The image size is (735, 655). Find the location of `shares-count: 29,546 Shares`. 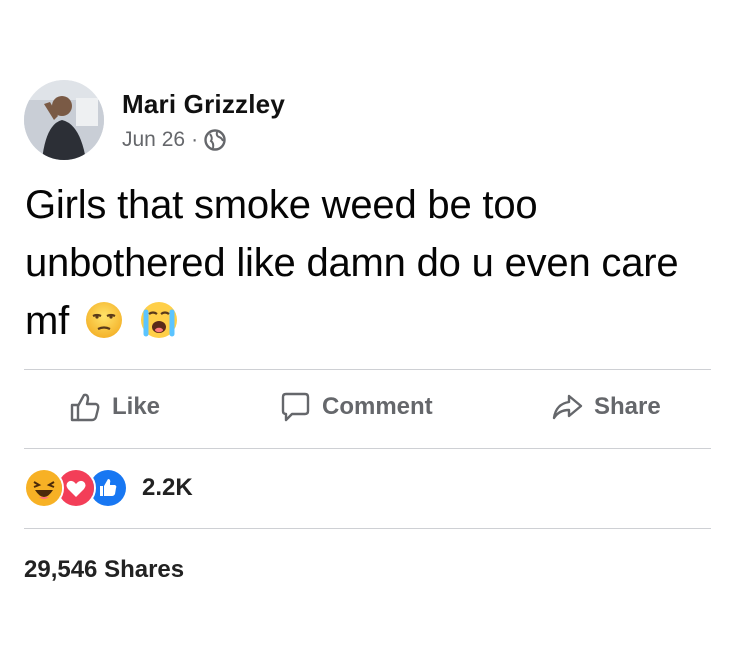

shares-count: 29,546 Shares is located at coordinates (104, 570).